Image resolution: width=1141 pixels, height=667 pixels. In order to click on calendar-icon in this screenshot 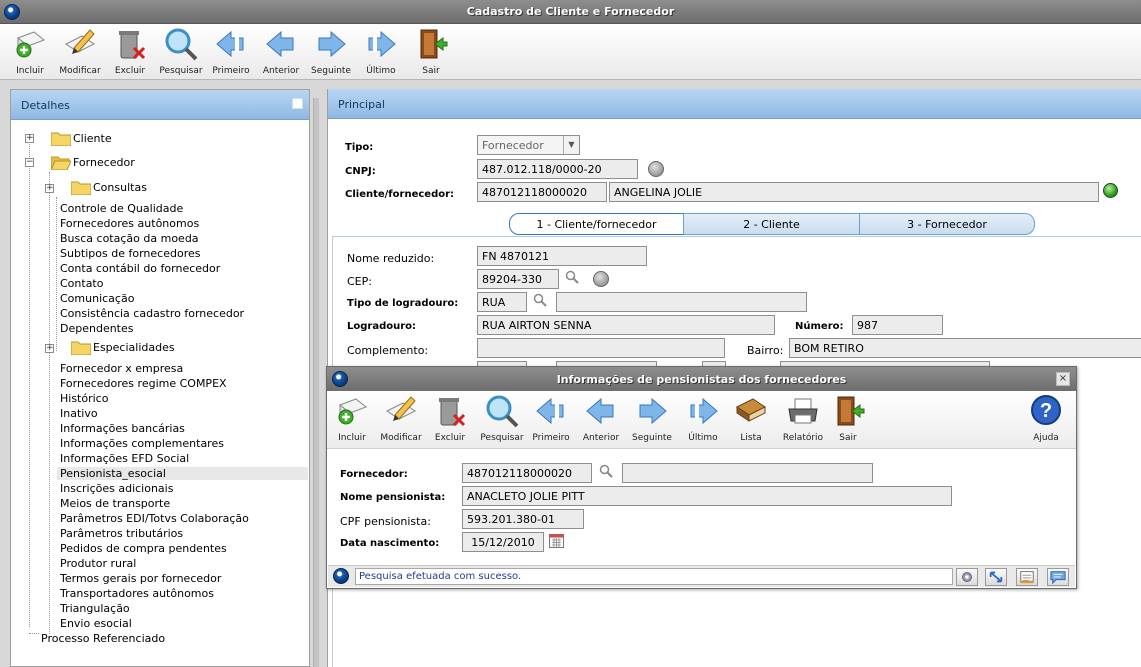, I will do `click(556, 541)`.